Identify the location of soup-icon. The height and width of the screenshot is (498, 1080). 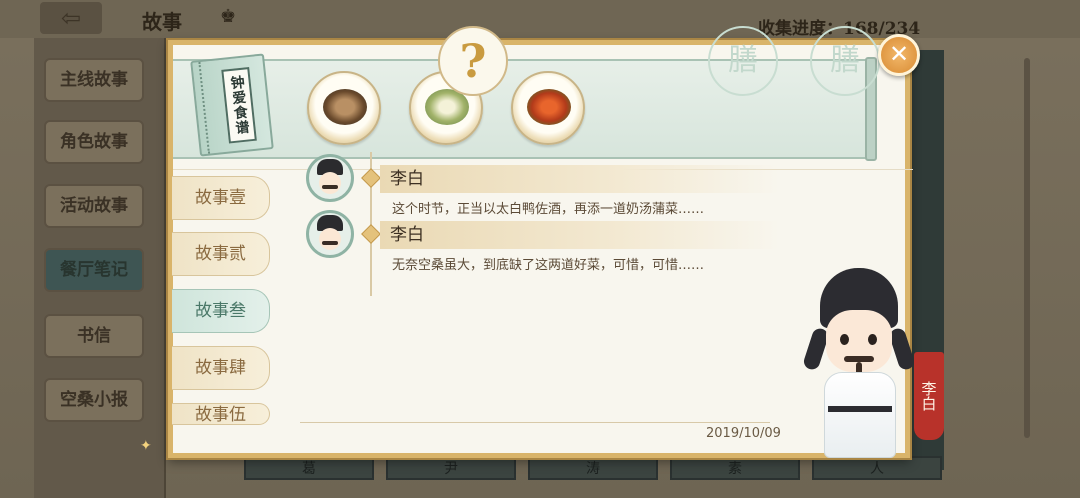
(345, 107).